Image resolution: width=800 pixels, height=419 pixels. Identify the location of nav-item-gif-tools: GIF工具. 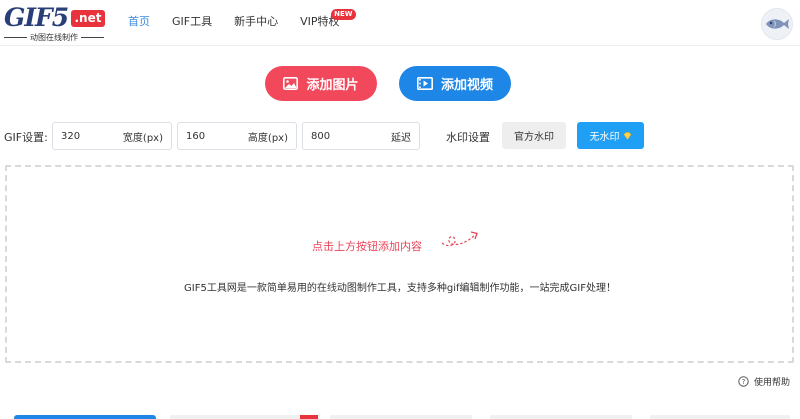
(192, 23).